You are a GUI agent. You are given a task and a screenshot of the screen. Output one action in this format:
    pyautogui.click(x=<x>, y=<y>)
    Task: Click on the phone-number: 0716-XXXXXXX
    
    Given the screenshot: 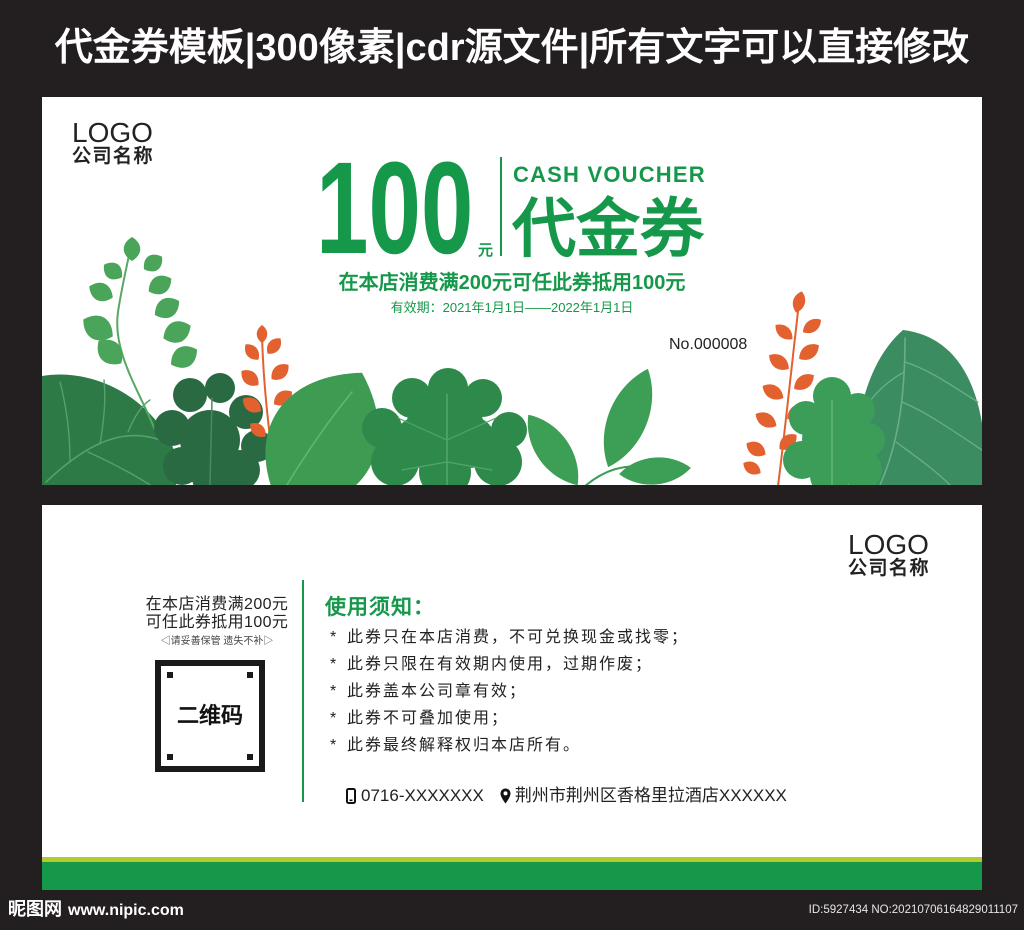 What is the action you would take?
    pyautogui.click(x=422, y=795)
    